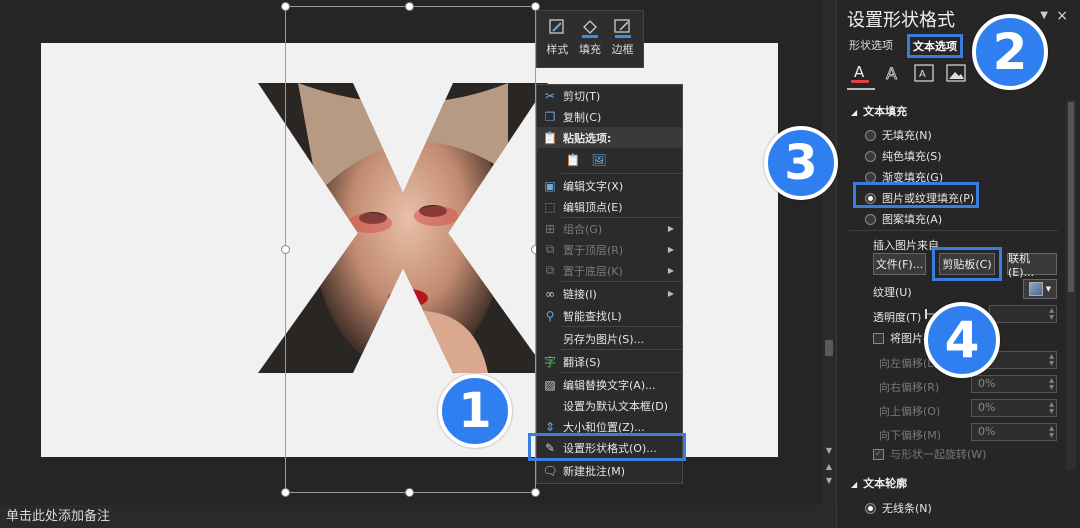 This screenshot has height=528, width=1080. What do you see at coordinates (916, 195) in the screenshot?
I see `highlight-picture-fill` at bounding box center [916, 195].